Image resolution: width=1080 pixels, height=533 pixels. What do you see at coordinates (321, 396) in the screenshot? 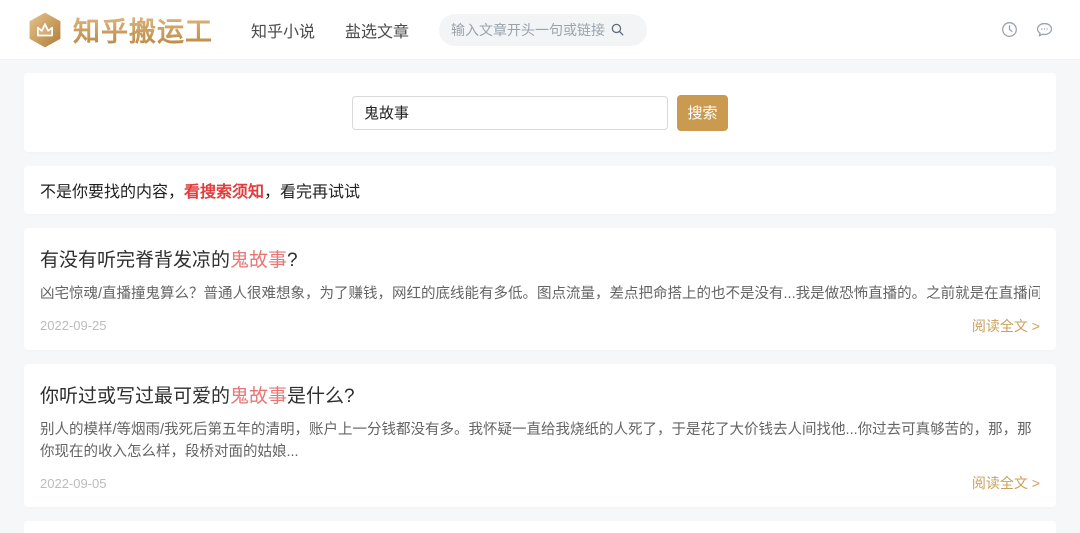
I see `title-text: 是什么?` at bounding box center [321, 396].